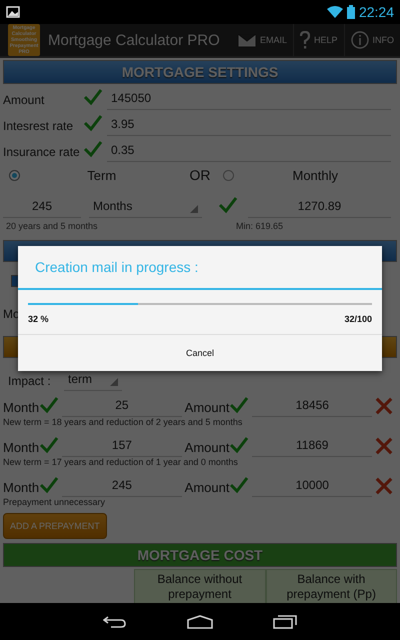 This screenshot has height=640, width=400. What do you see at coordinates (93, 381) in the screenshot?
I see `impact-dropdown: term` at bounding box center [93, 381].